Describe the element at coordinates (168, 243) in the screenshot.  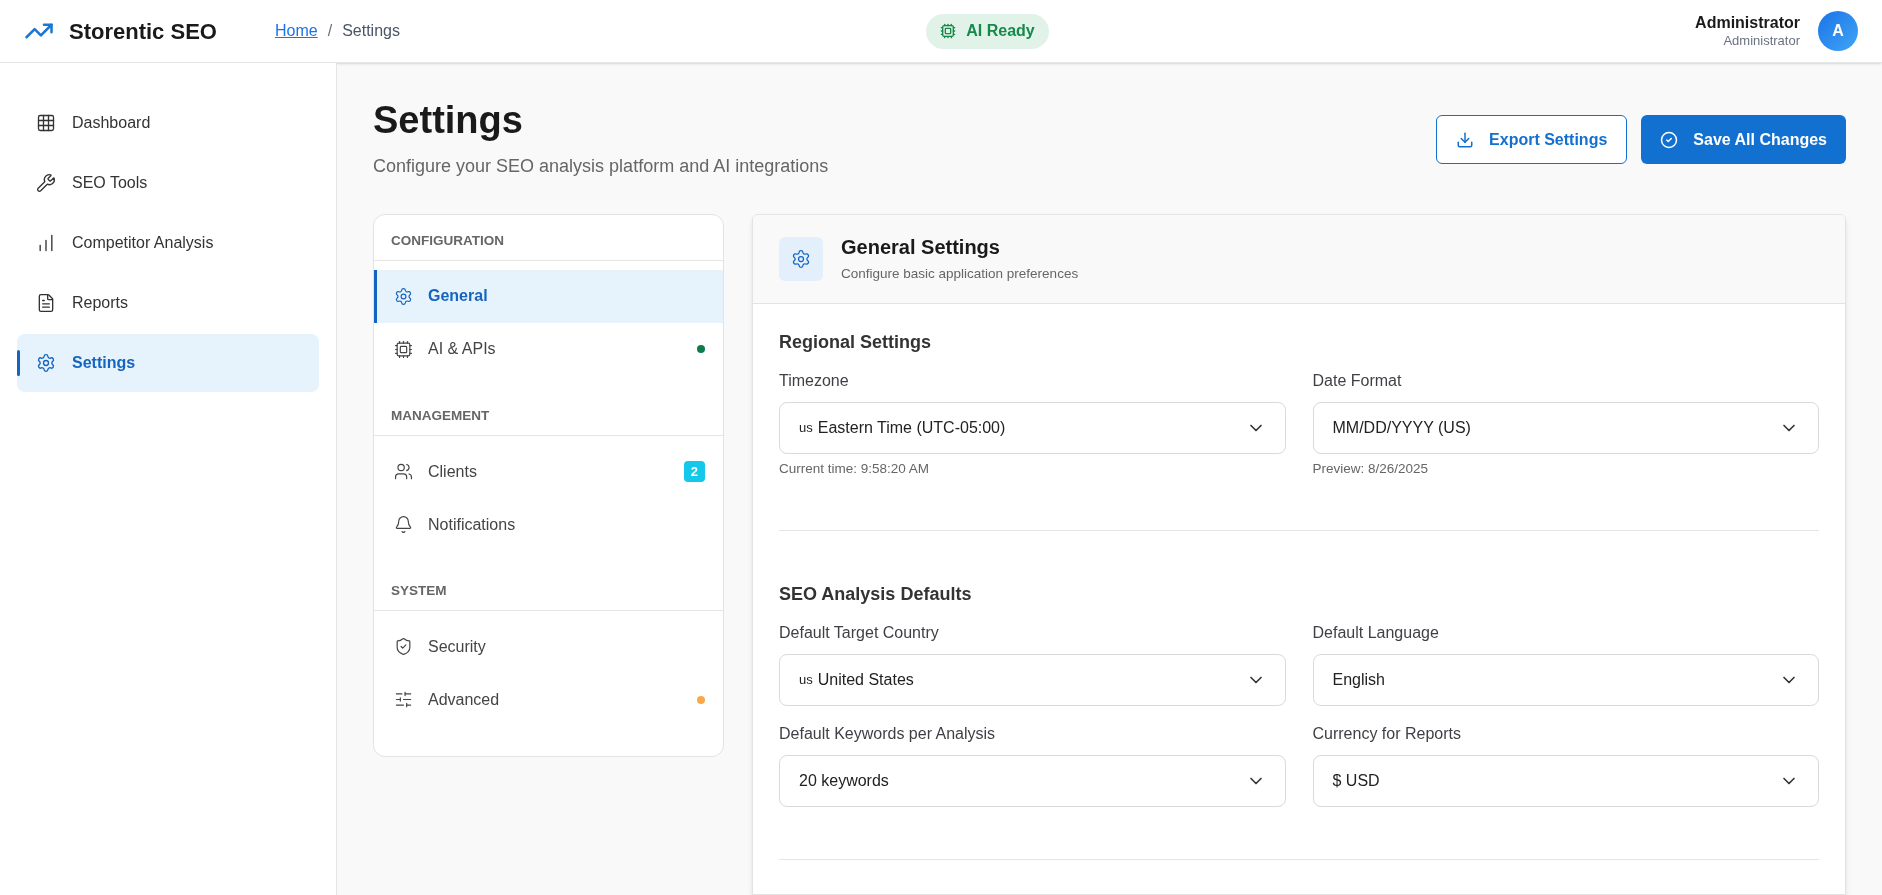
I see `sidebar-item: Competitor Analysis` at that location.